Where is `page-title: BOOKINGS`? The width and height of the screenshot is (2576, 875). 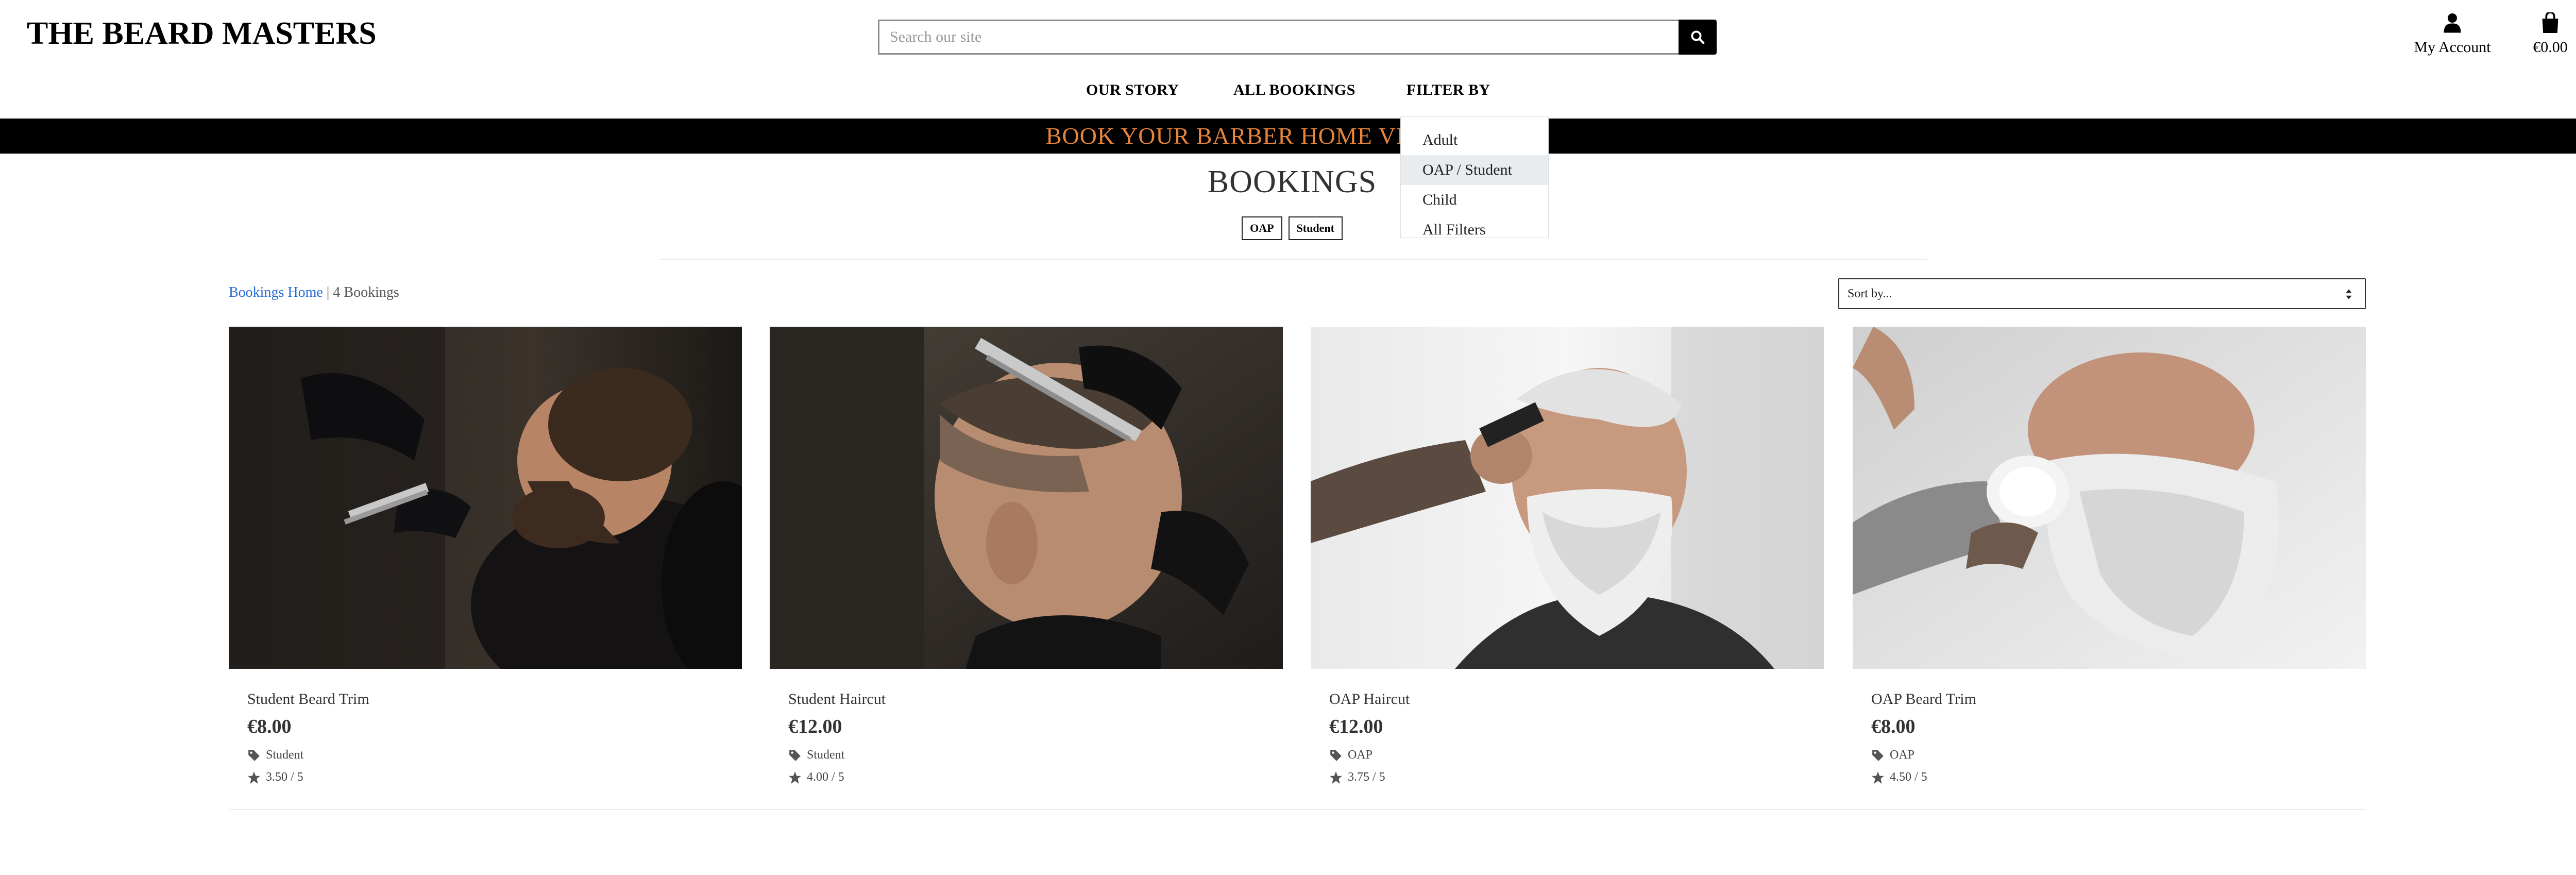
page-title: BOOKINGS is located at coordinates (1292, 181).